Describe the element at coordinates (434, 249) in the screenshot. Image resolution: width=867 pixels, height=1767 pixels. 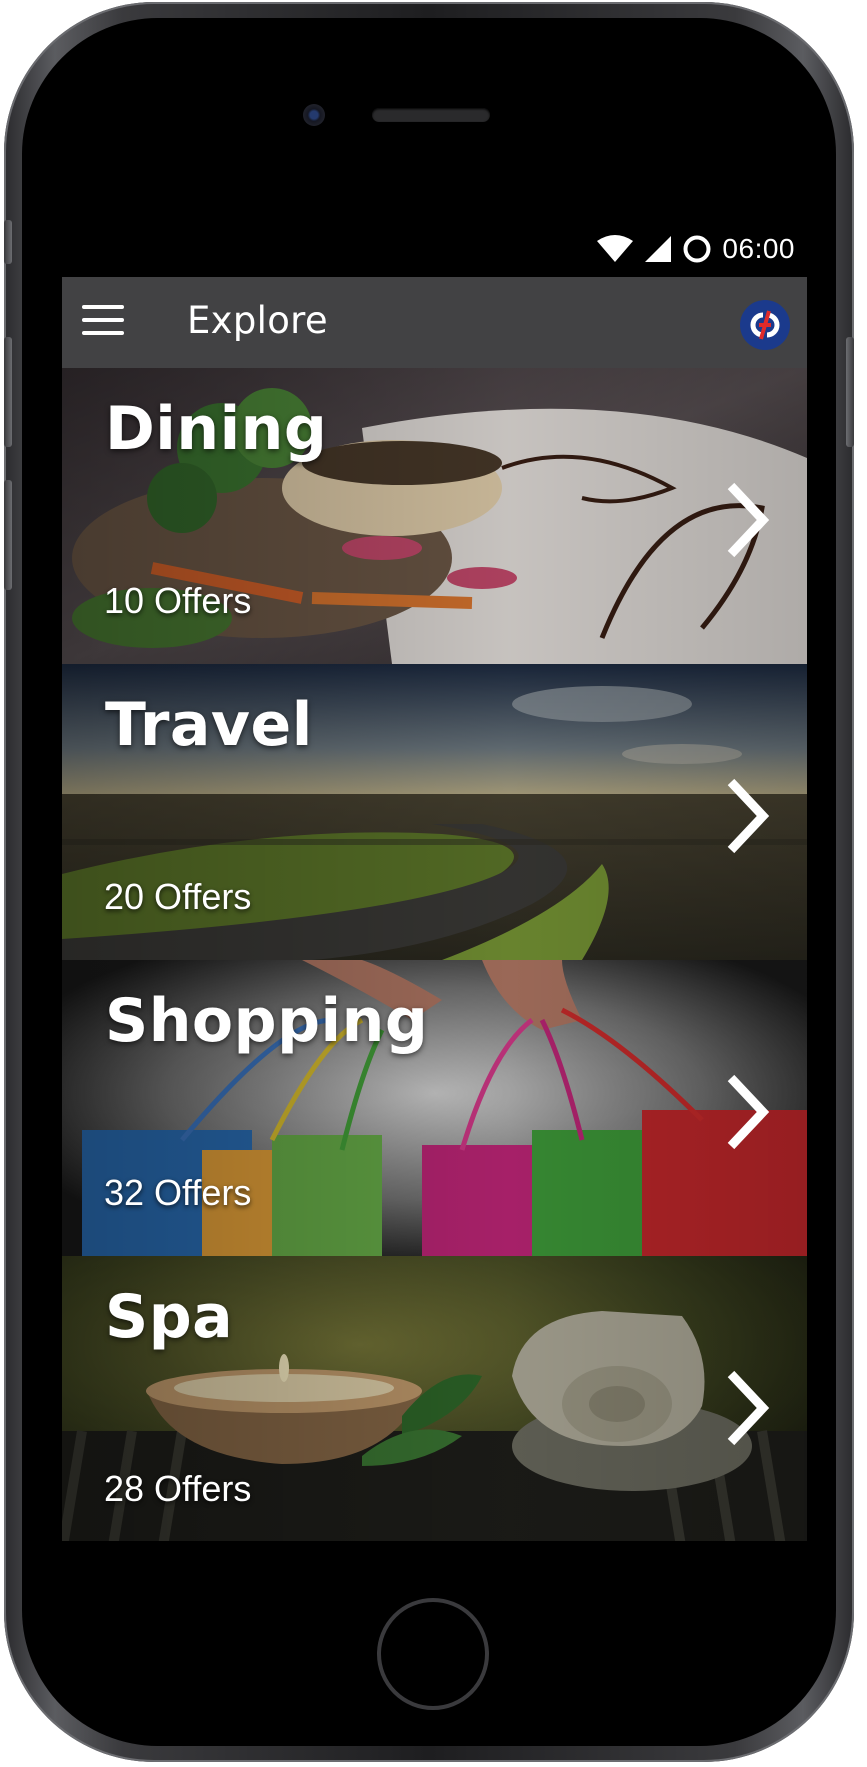
I see `status-bar: 06:00` at that location.